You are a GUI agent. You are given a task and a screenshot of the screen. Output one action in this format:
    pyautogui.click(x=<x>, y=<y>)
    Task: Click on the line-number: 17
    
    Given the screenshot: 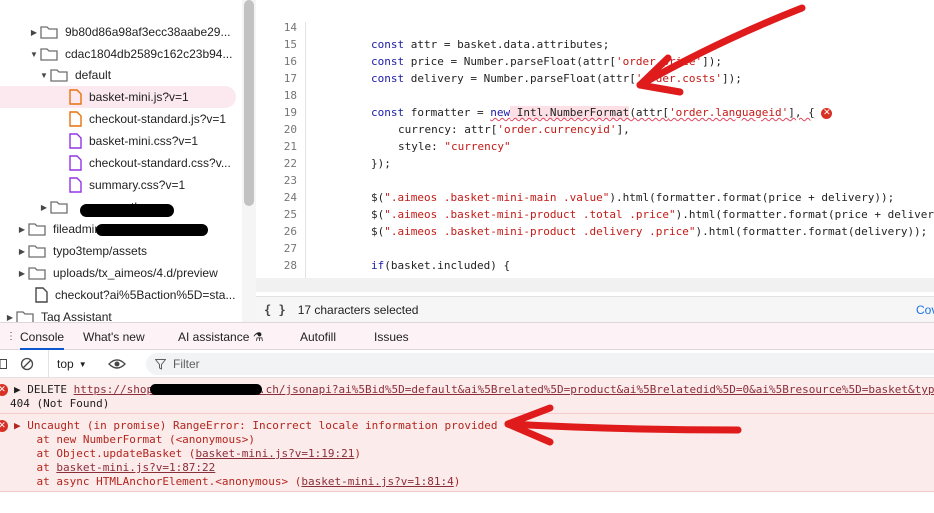 What is the action you would take?
    pyautogui.click(x=290, y=78)
    